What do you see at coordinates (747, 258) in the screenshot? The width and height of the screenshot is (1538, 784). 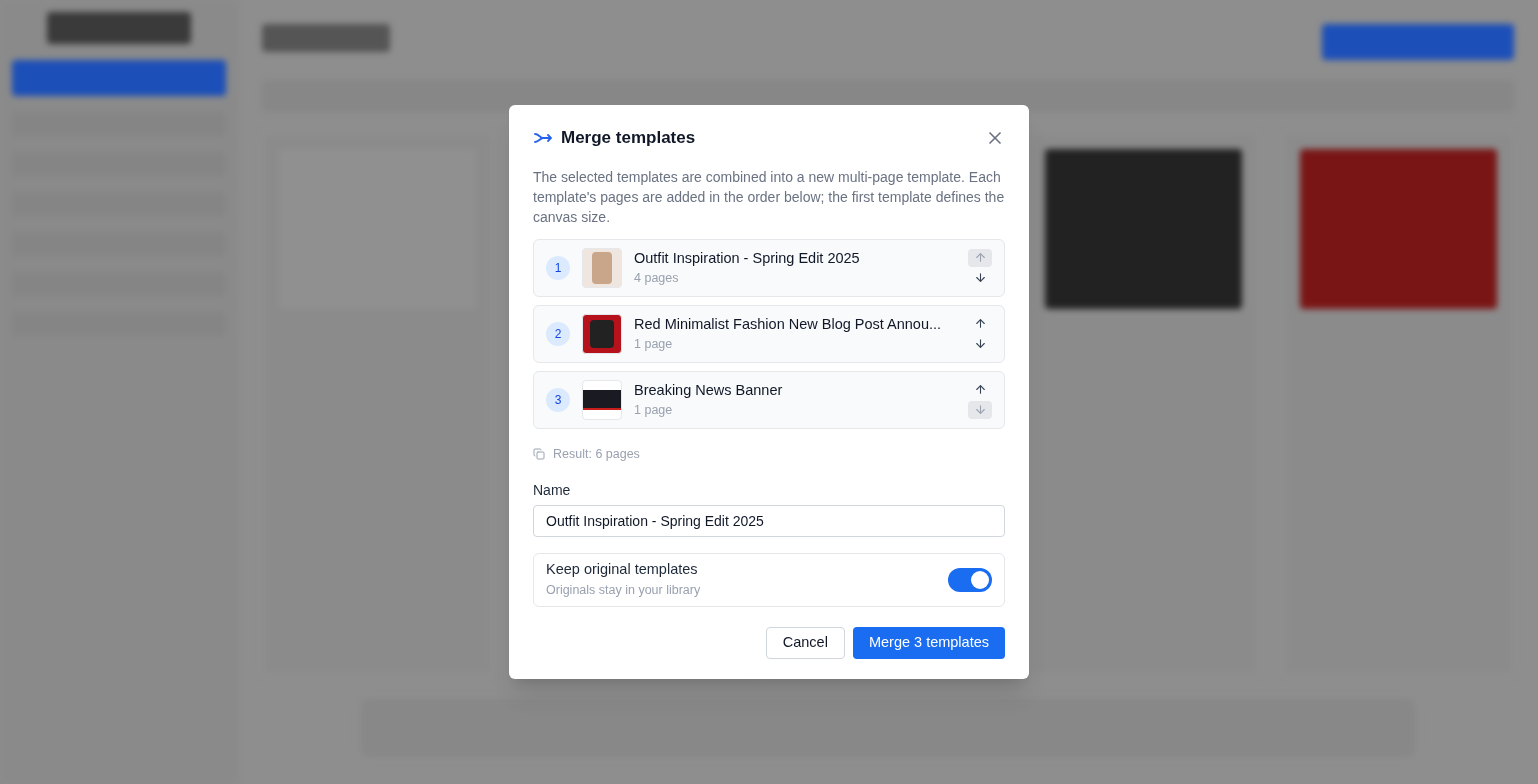 I see `template-title: Outfit Inspiration - Spring Edit 2025` at bounding box center [747, 258].